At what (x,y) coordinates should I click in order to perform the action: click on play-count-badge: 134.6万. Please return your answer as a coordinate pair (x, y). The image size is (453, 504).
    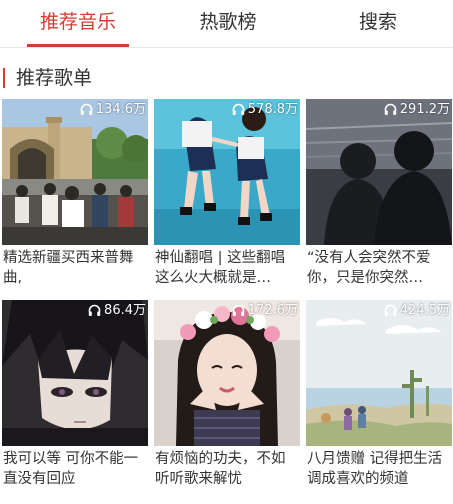
    Looking at the image, I should click on (113, 110).